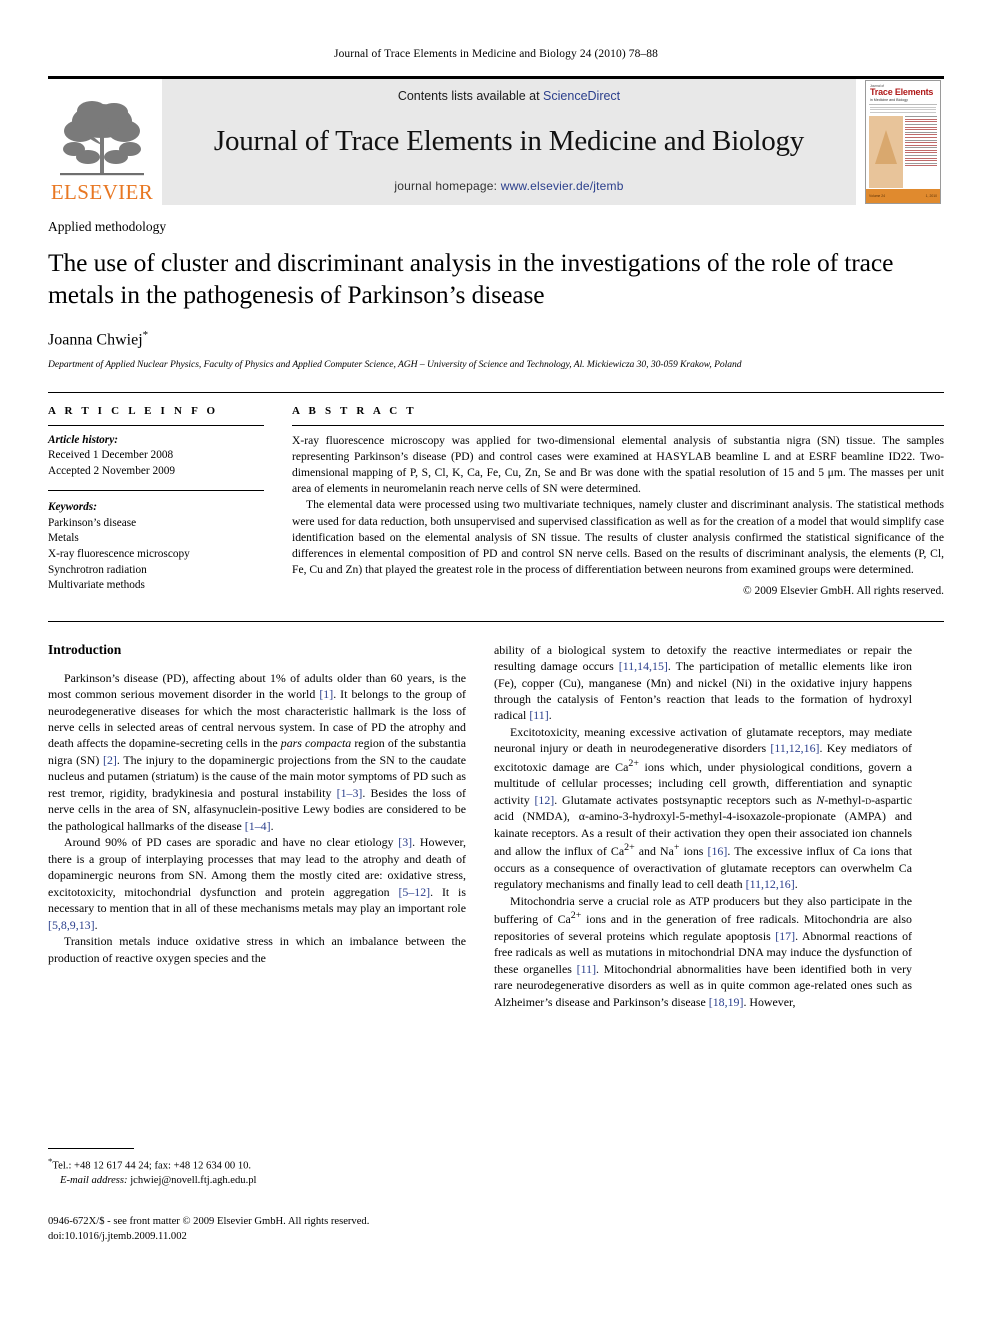 This screenshot has height=1323, width=992. Describe the element at coordinates (726, 1002) in the screenshot. I see `citation-link: [18,19]` at that location.